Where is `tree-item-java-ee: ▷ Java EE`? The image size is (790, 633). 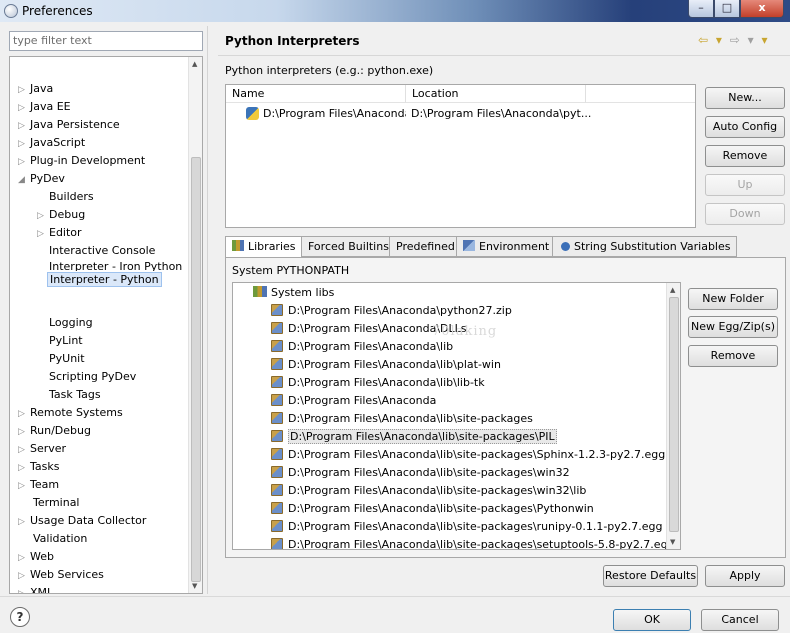
tree-item-java-ee: ▷ Java EE is located at coordinates (44, 107).